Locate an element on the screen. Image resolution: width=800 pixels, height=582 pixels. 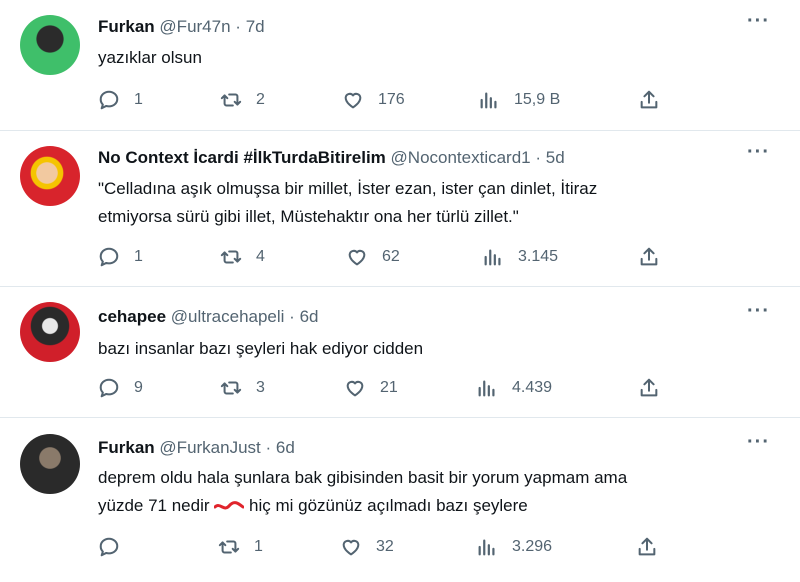
retweet-button: 3 is located at coordinates (242, 388).